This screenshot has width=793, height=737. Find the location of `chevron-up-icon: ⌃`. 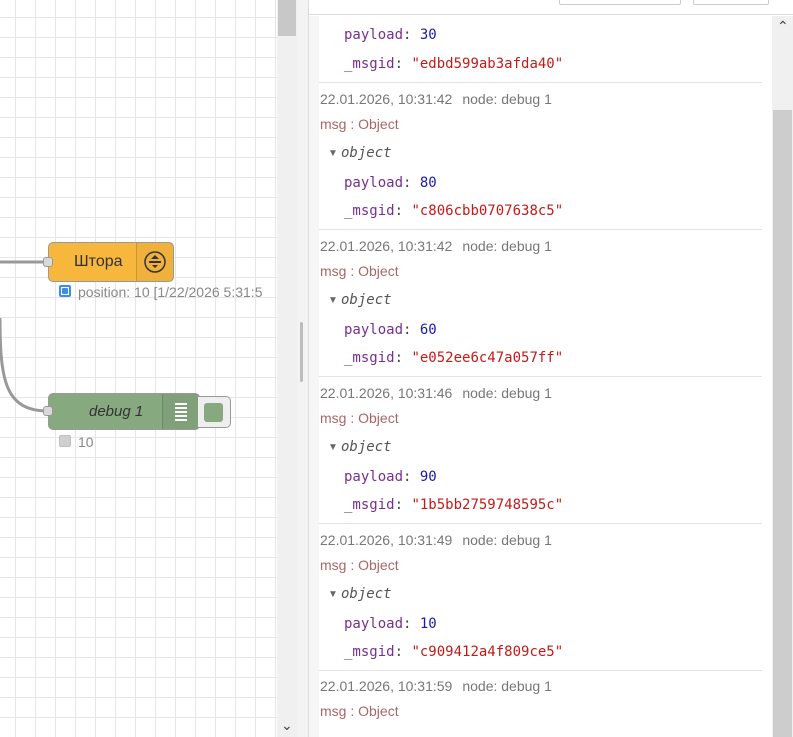

chevron-up-icon: ⌃ is located at coordinates (783, 26).